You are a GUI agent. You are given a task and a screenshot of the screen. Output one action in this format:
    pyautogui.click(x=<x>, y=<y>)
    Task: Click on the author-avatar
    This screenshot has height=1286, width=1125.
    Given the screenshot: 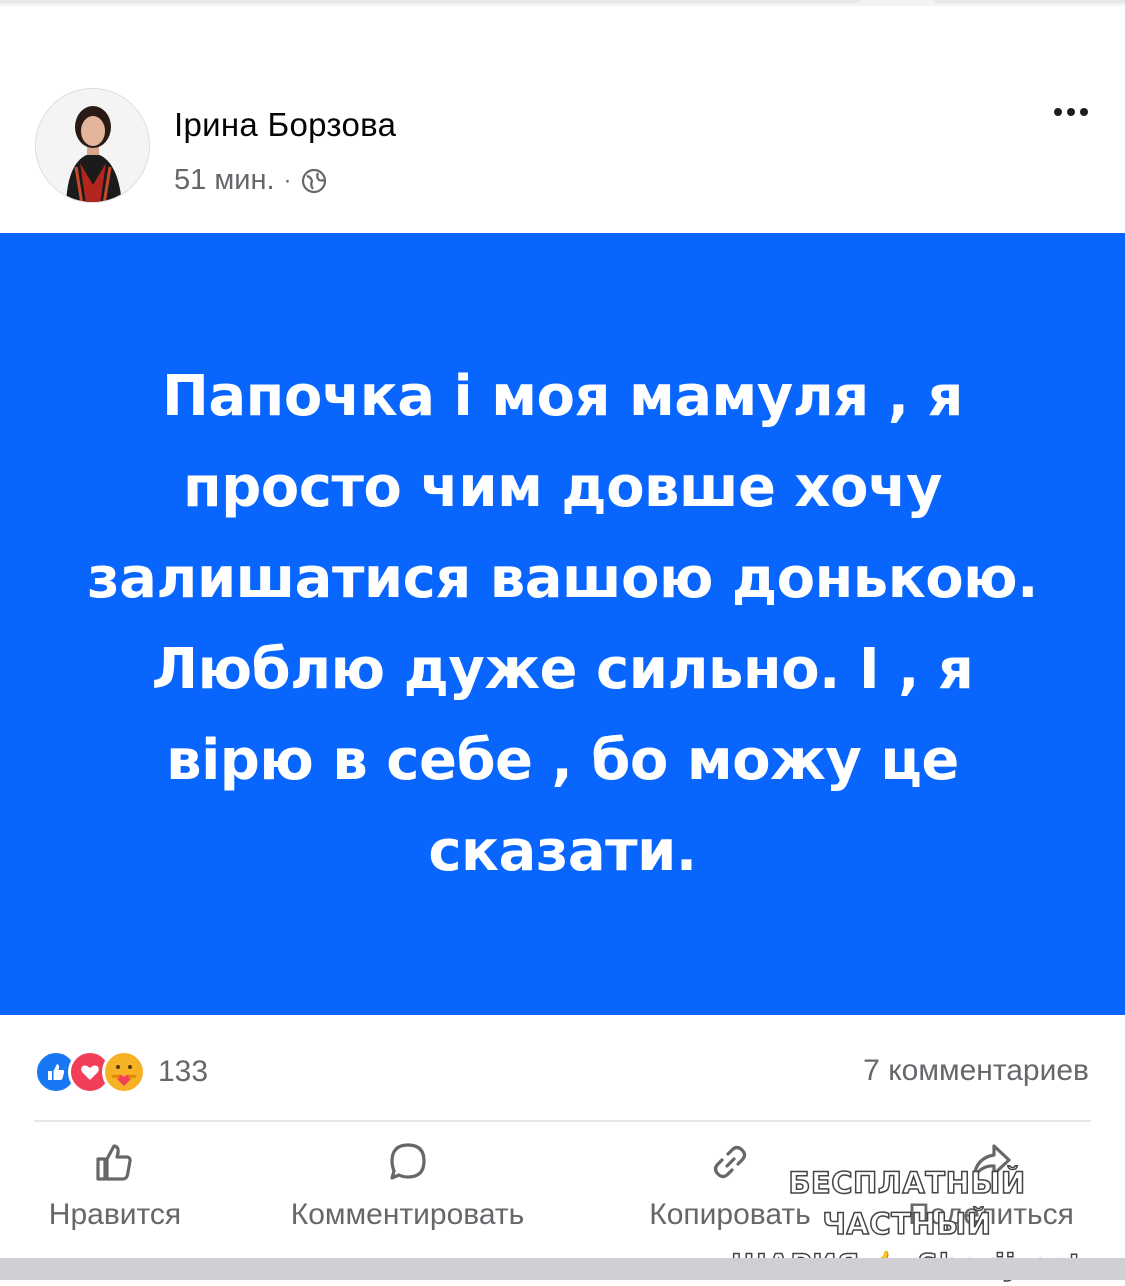 What is the action you would take?
    pyautogui.click(x=92, y=145)
    